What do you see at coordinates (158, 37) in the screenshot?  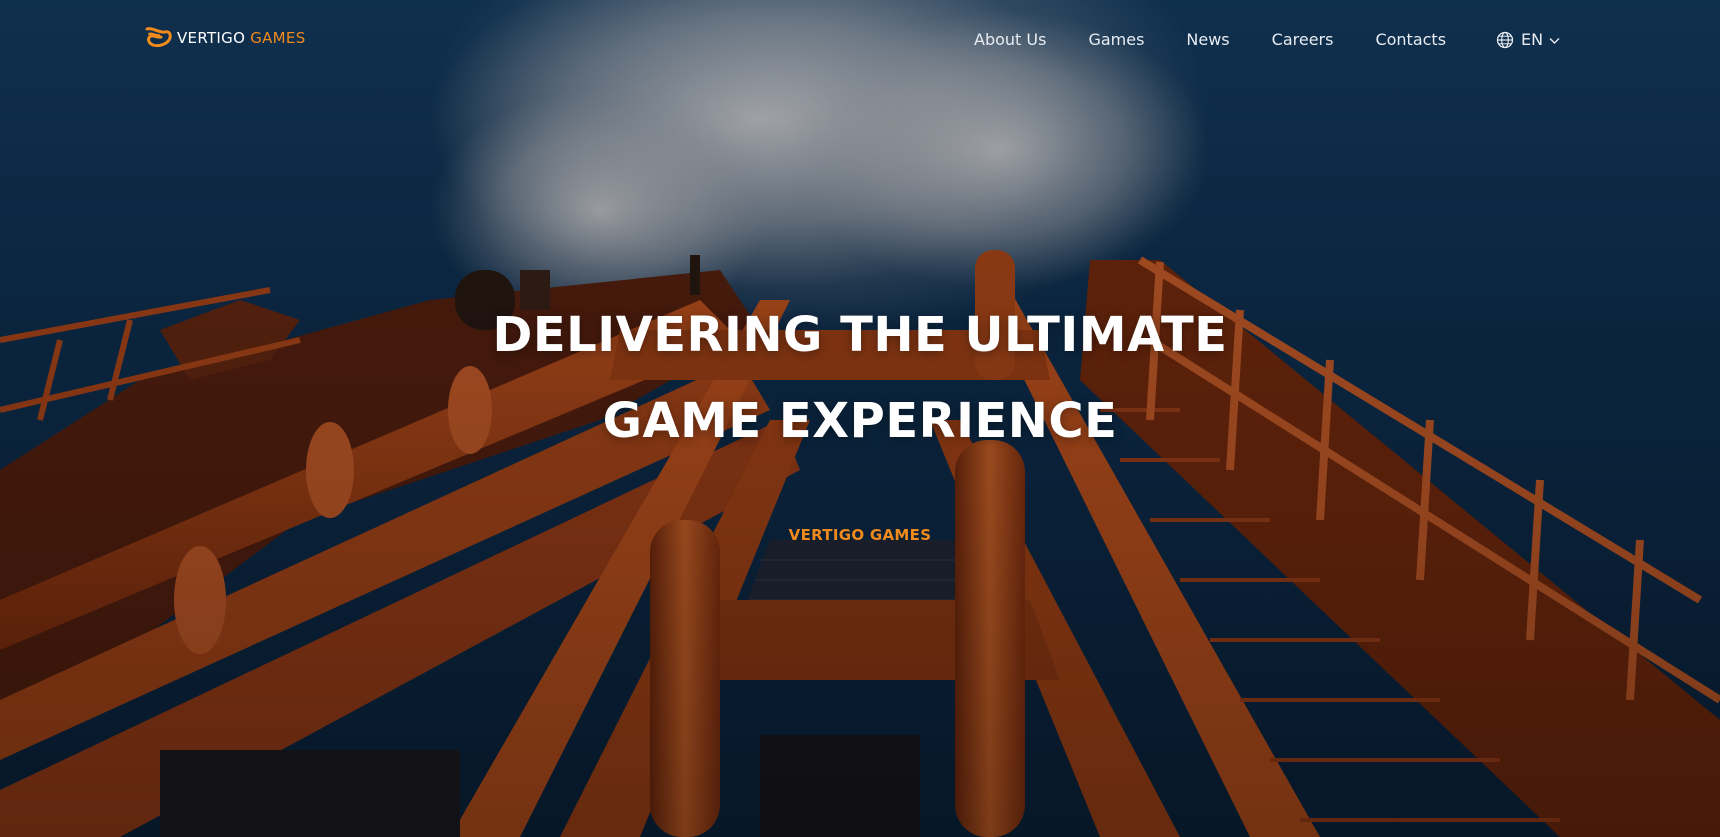 I see `vertigo-swirl-logo-icon` at bounding box center [158, 37].